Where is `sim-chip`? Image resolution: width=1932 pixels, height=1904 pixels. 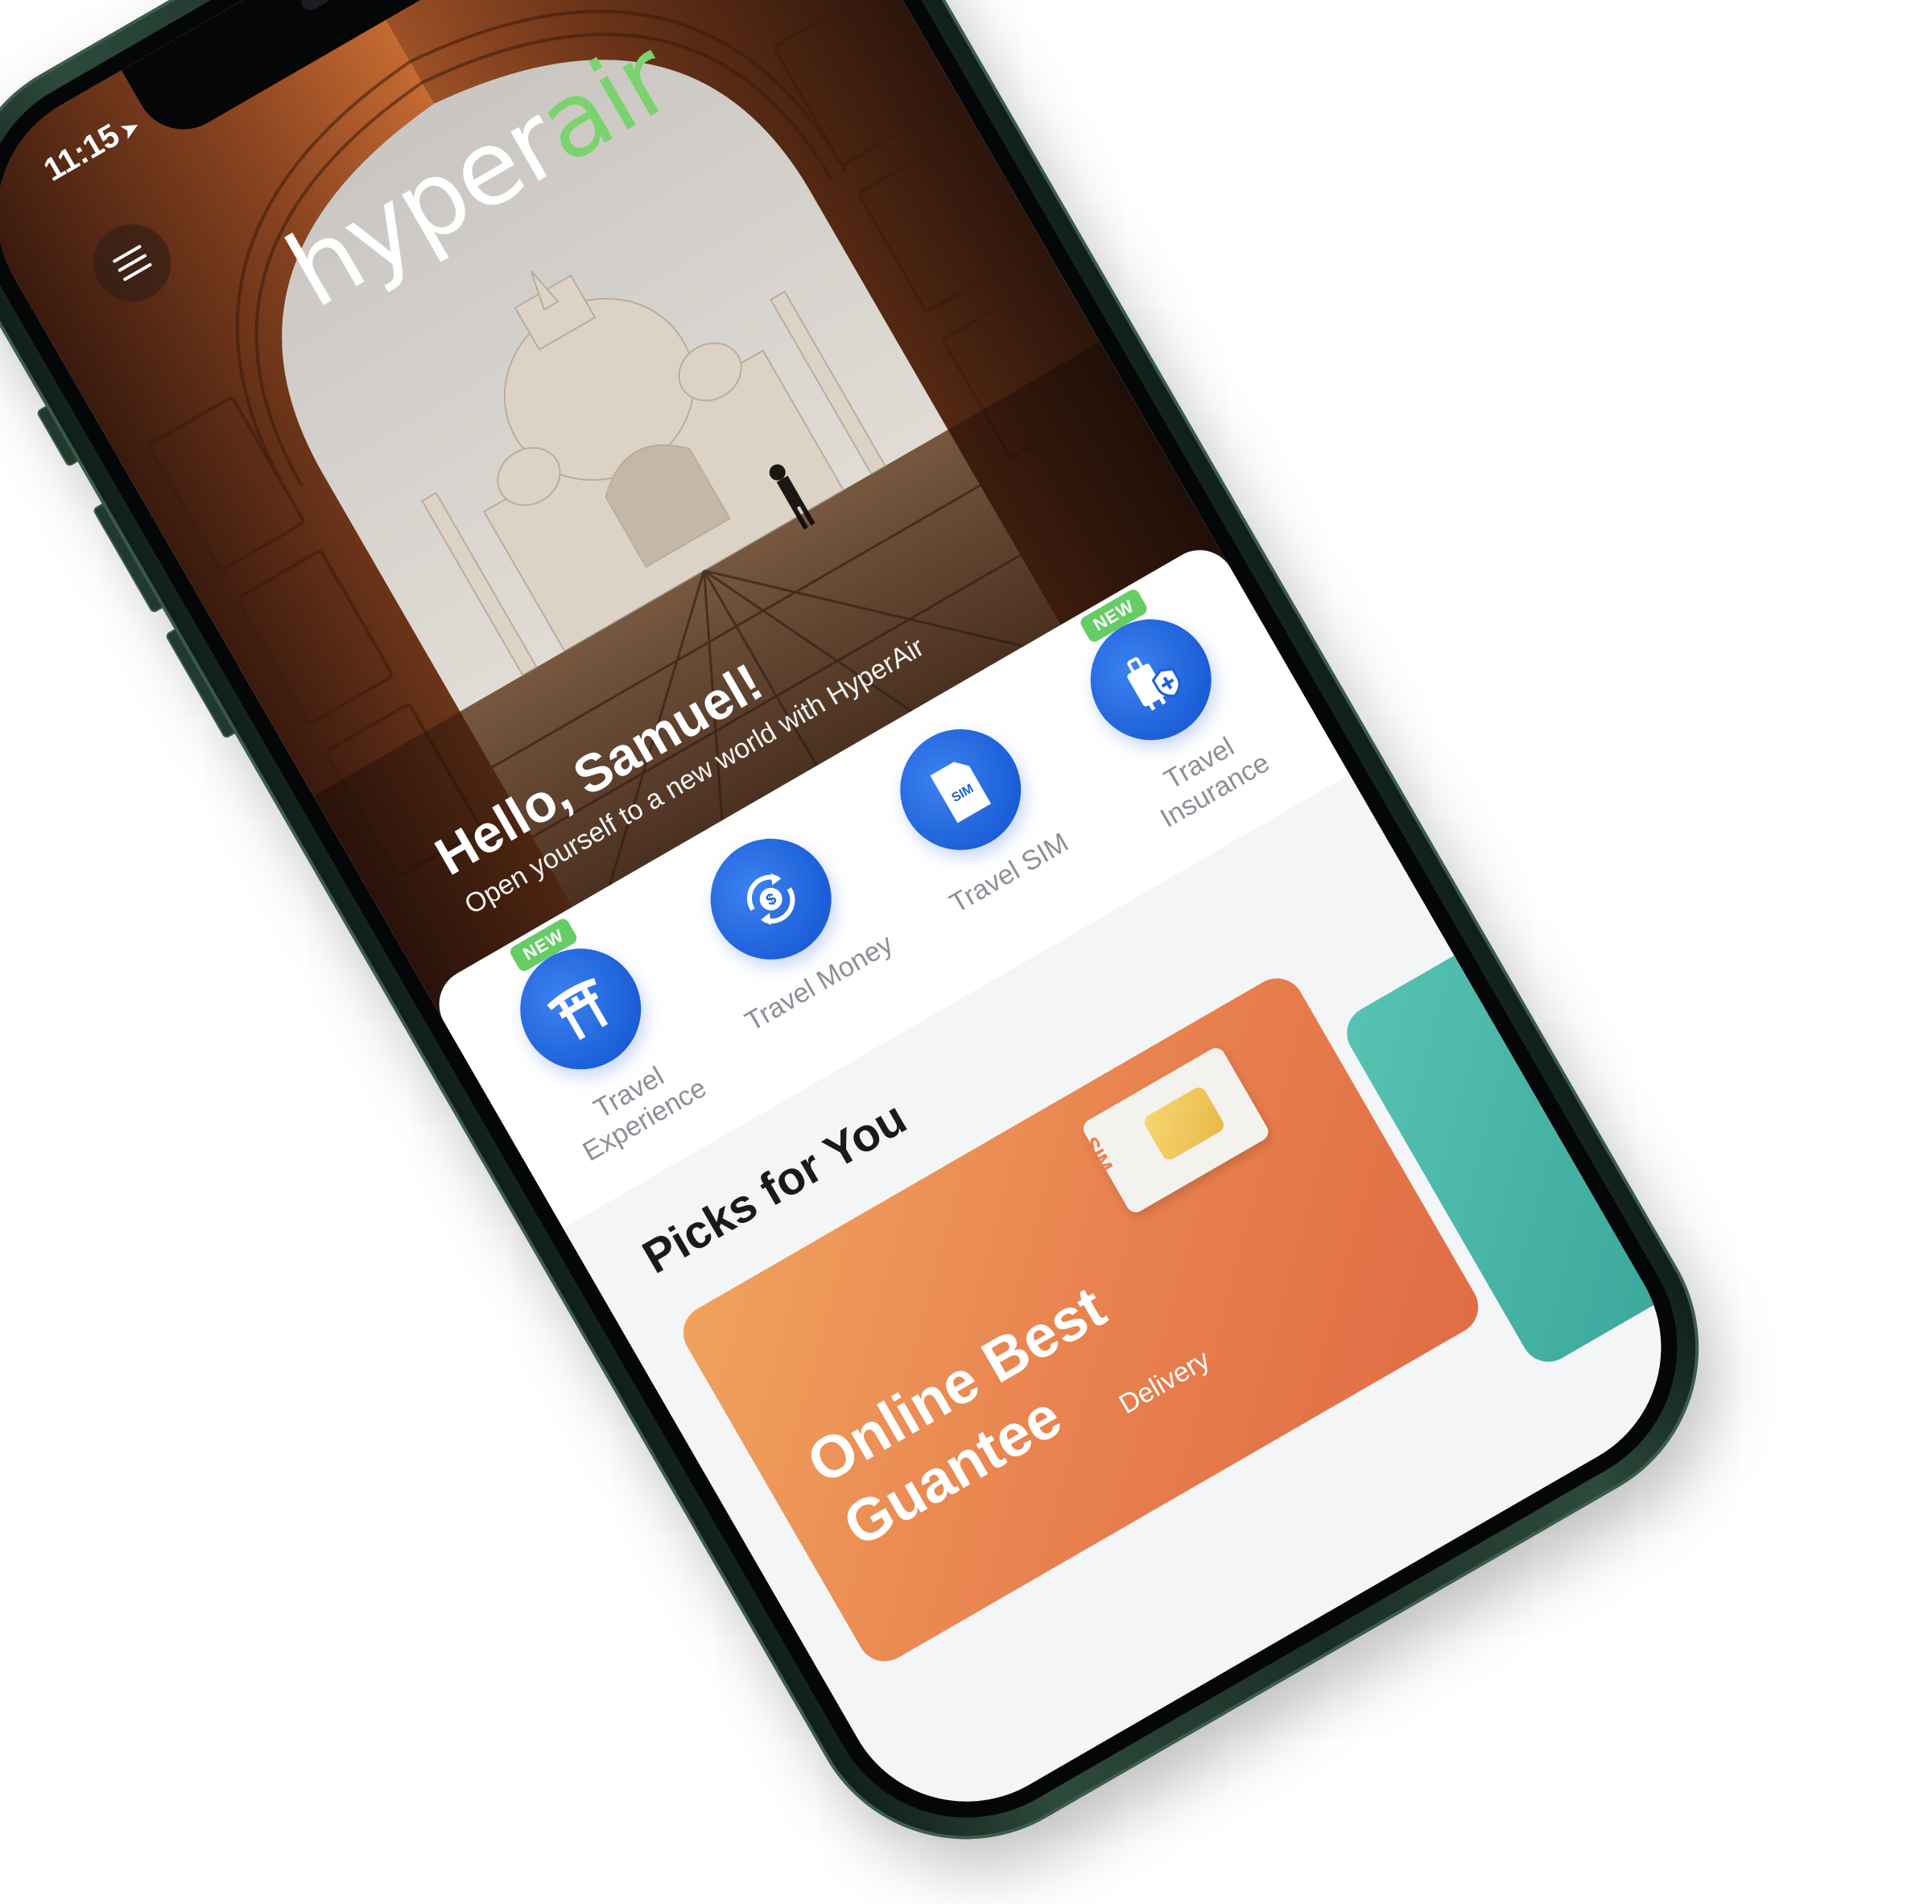 sim-chip is located at coordinates (1184, 1123).